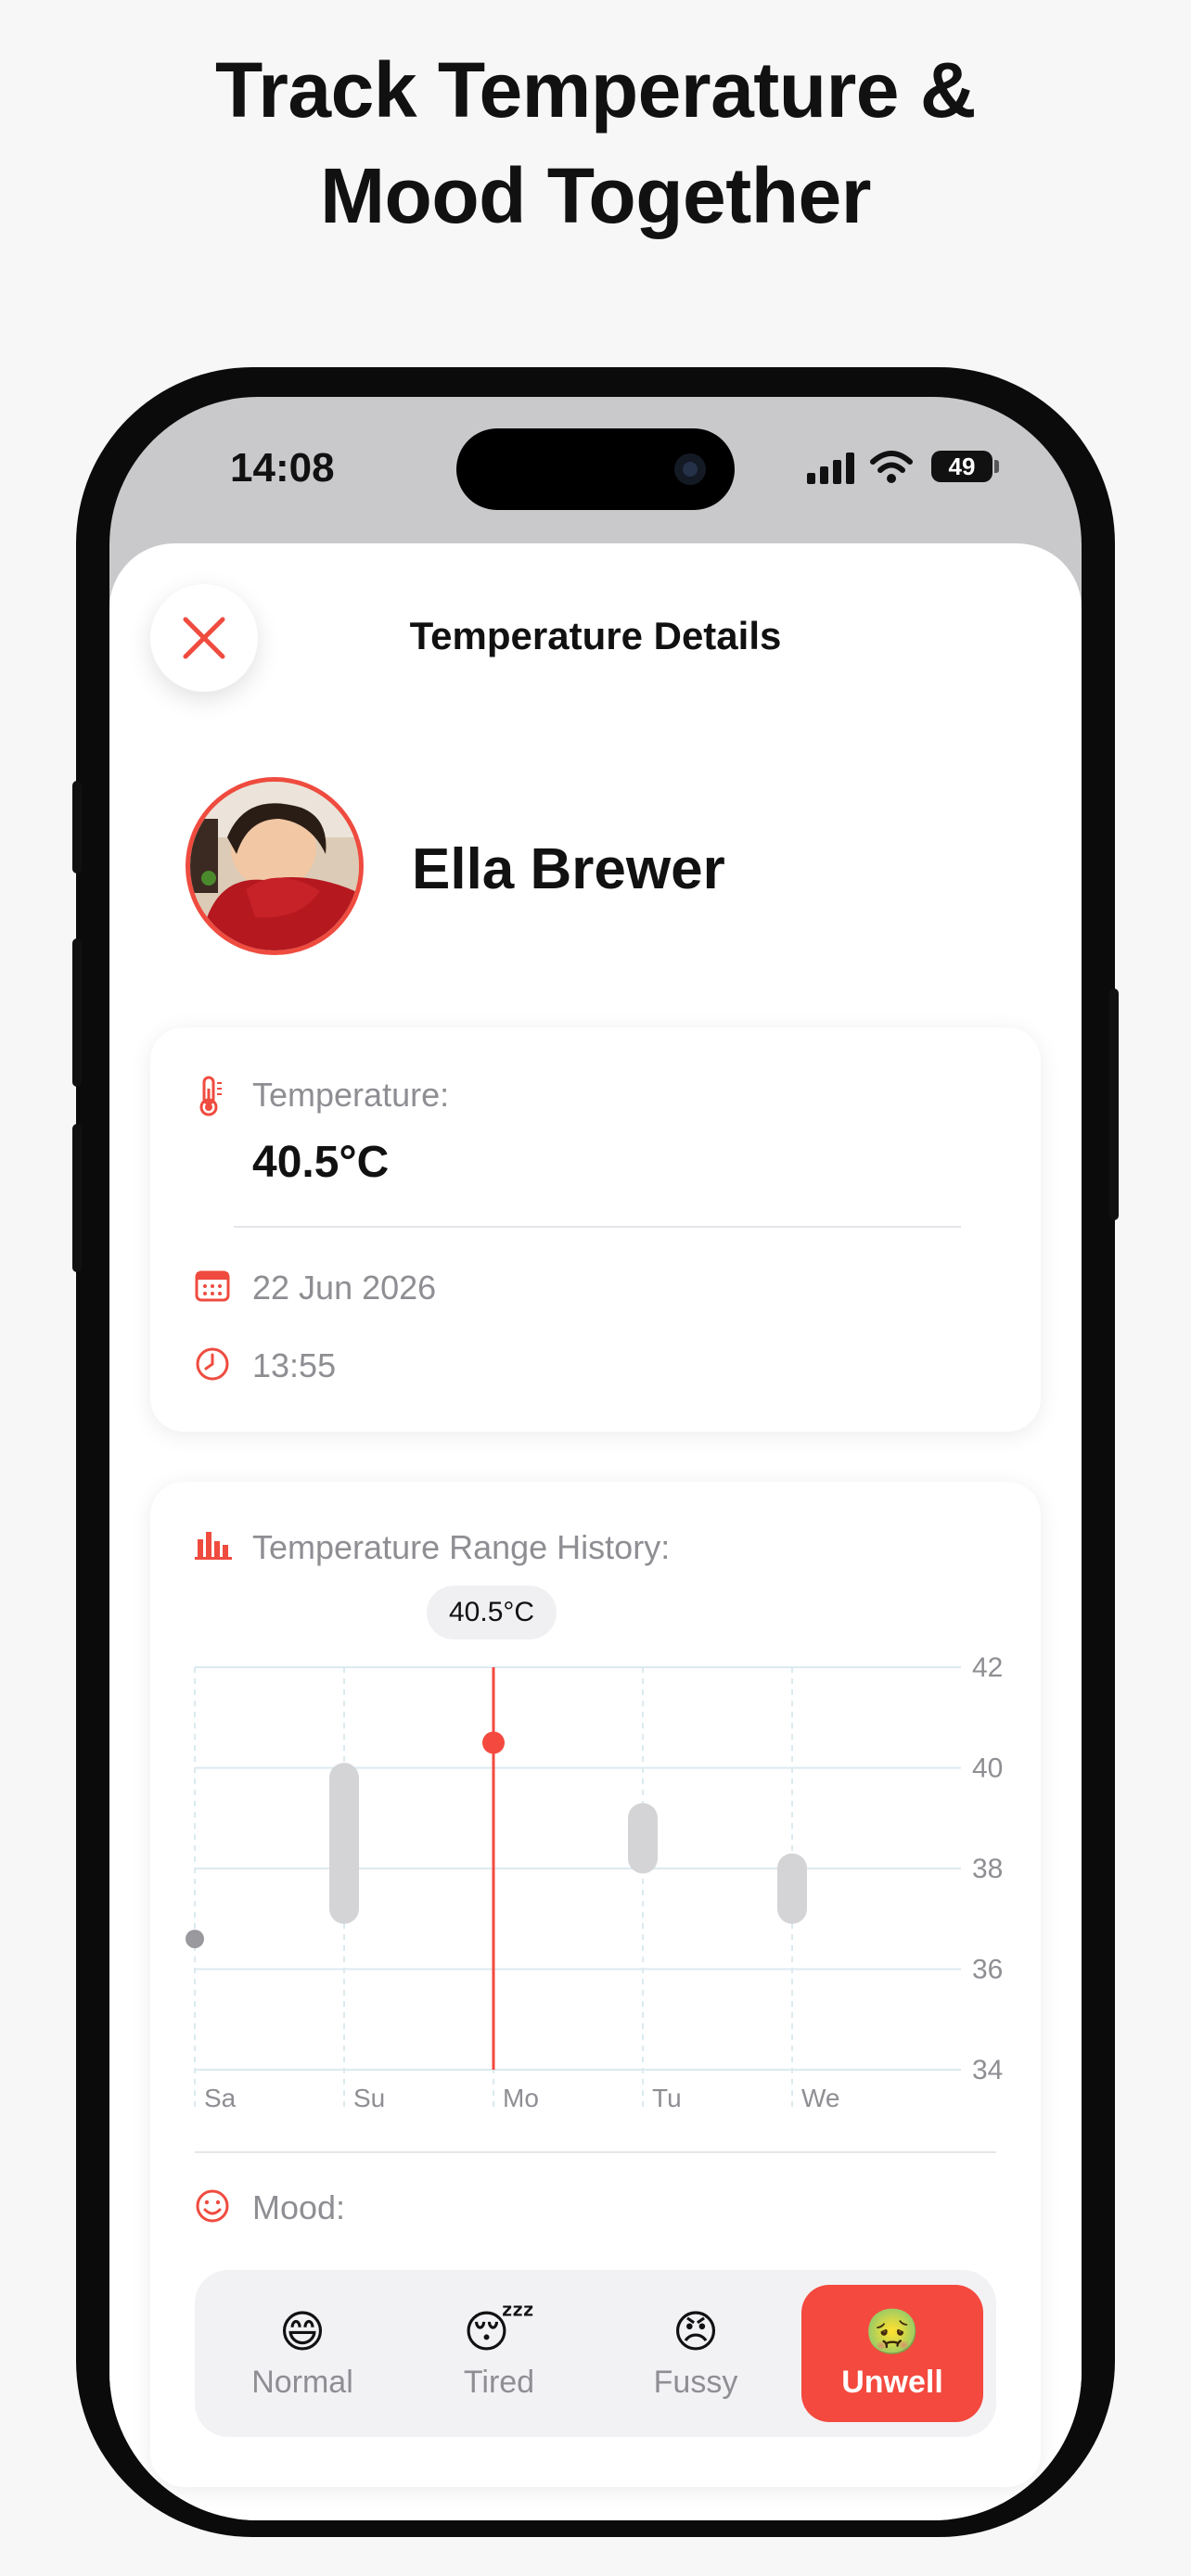  I want to click on selected-point, so click(493, 1742).